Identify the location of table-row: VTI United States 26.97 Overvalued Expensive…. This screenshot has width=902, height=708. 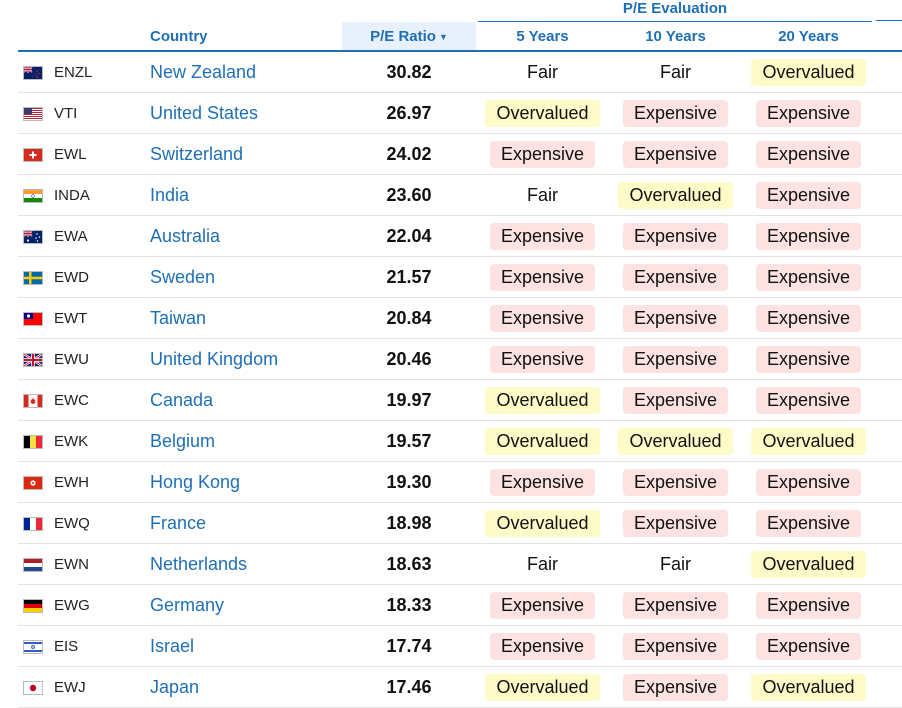
(460, 113).